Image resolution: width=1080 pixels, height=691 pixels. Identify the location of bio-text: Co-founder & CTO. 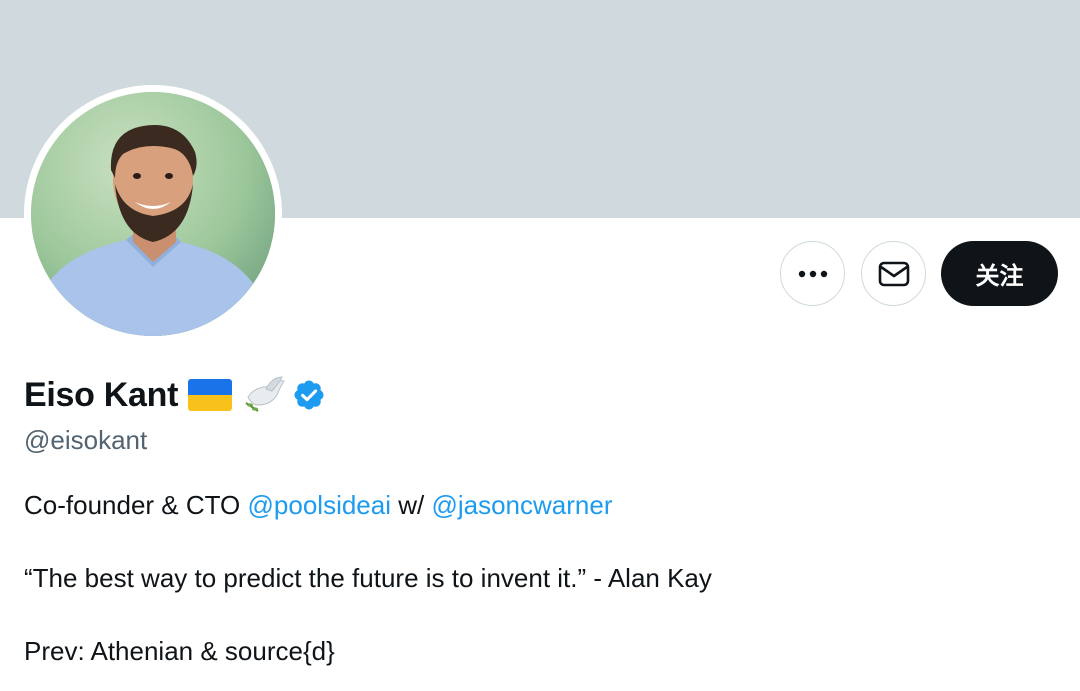
(136, 505).